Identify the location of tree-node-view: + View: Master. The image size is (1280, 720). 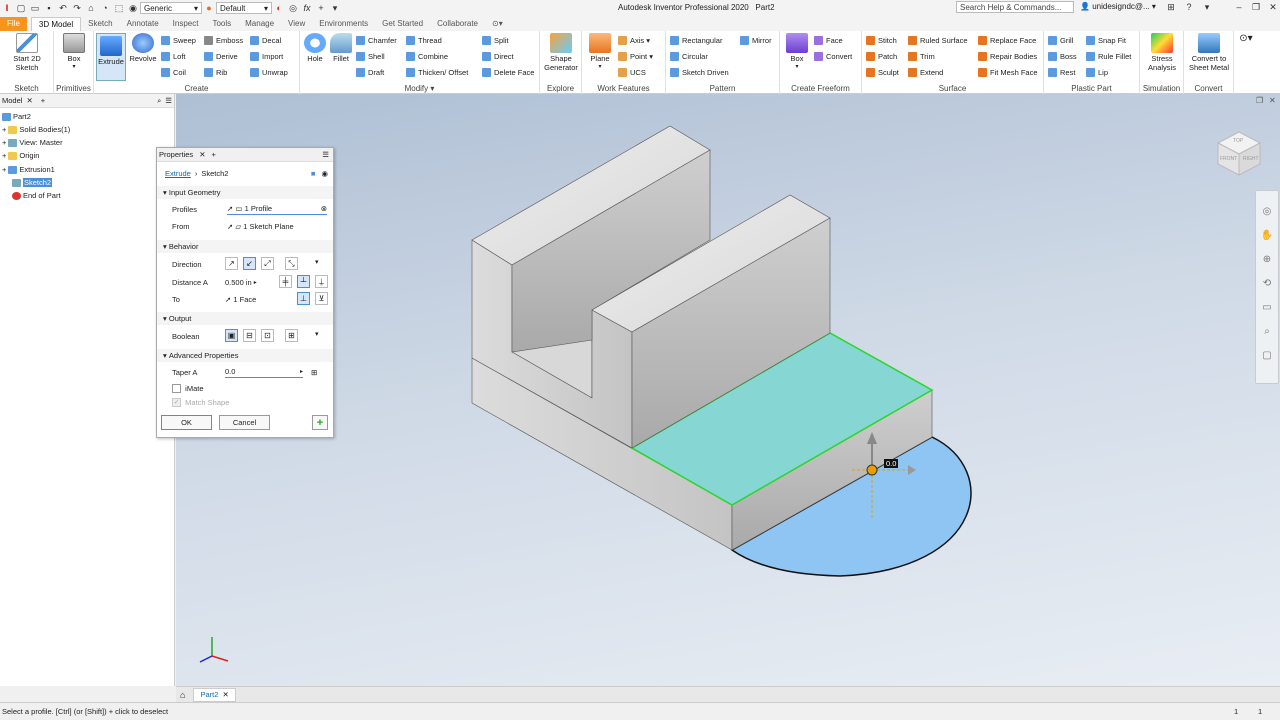
(32, 142).